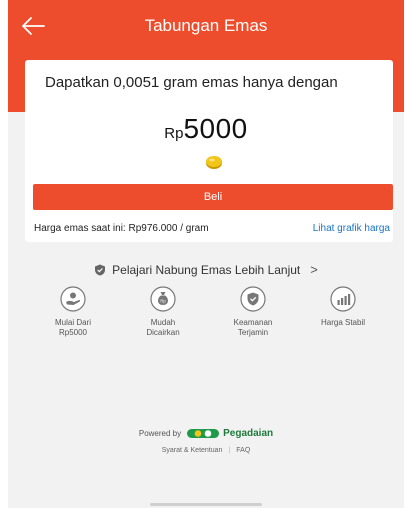 The width and height of the screenshot is (412, 508). Describe the element at coordinates (343, 322) in the screenshot. I see `feature-label: Harga Stabil` at that location.